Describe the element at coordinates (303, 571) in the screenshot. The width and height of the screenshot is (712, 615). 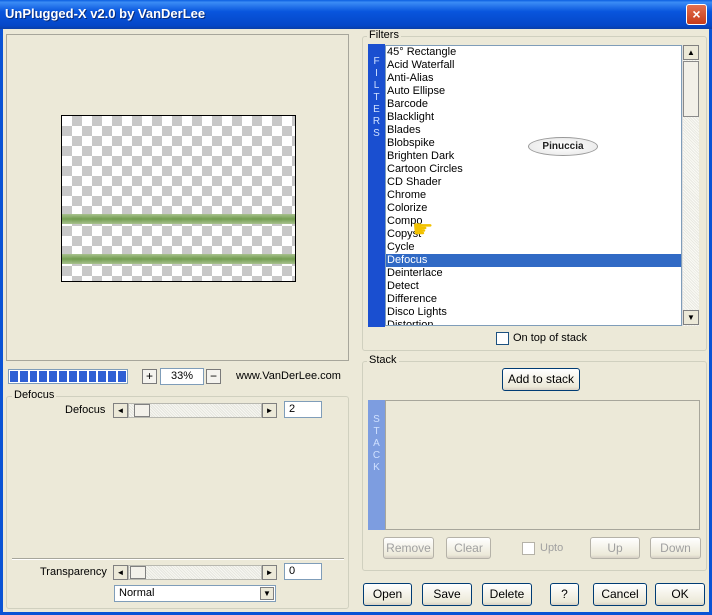
I see `transparency-value-field: 0` at that location.